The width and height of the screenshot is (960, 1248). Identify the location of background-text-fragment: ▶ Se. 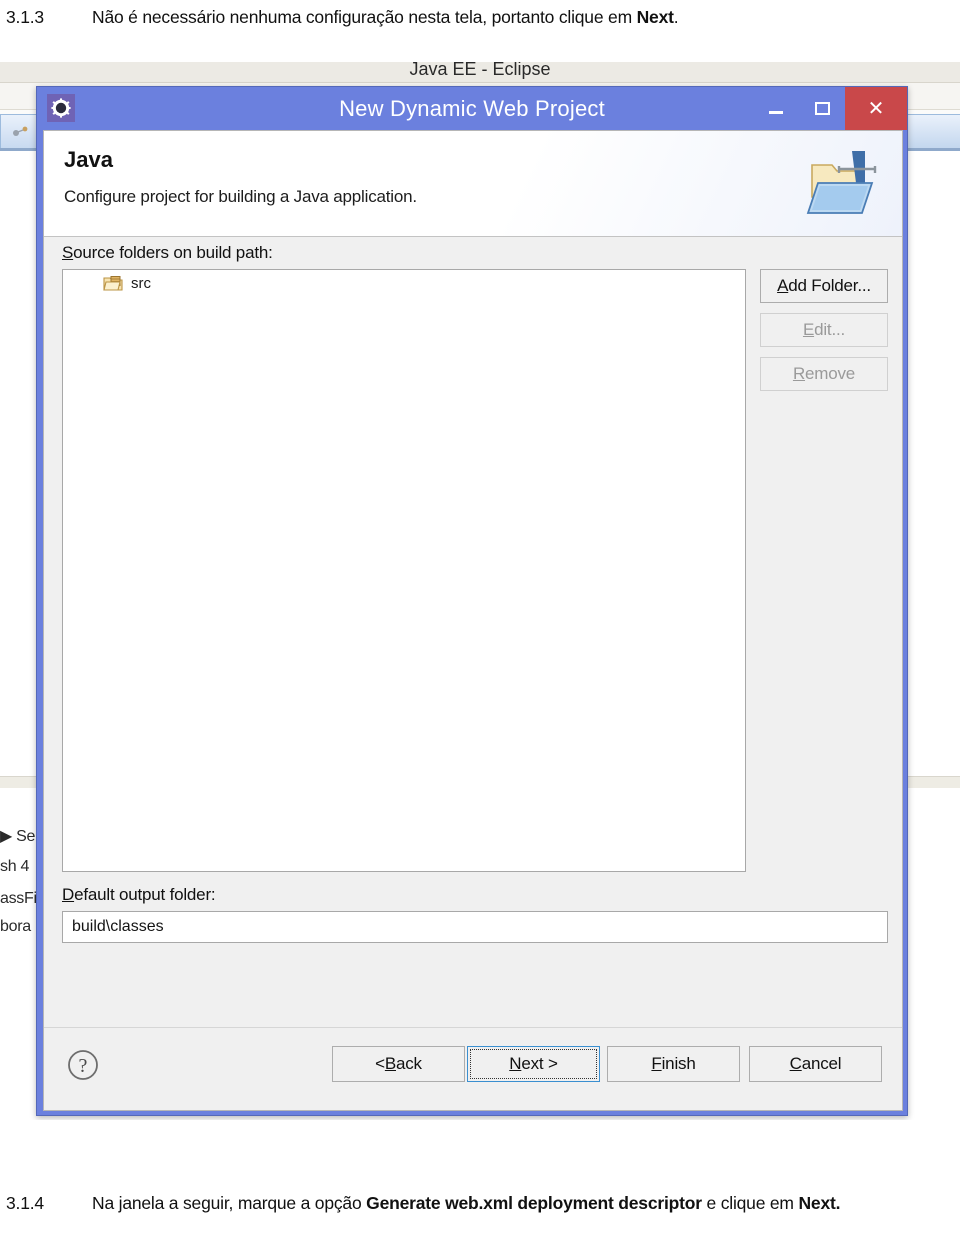
(18, 836).